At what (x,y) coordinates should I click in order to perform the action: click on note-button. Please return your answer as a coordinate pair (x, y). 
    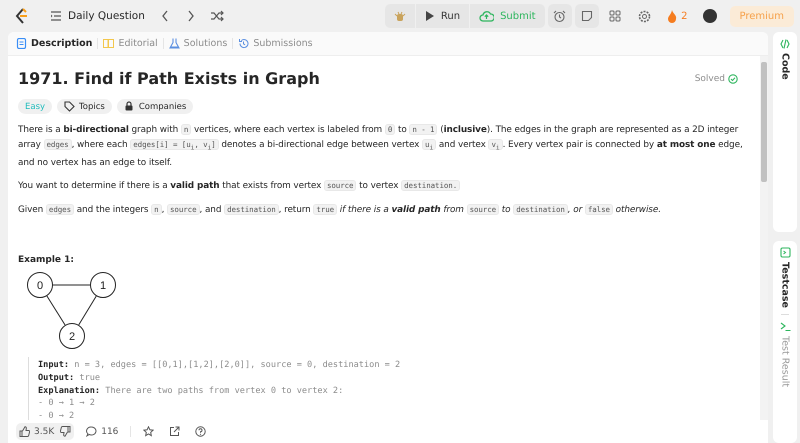
    Looking at the image, I should click on (586, 16).